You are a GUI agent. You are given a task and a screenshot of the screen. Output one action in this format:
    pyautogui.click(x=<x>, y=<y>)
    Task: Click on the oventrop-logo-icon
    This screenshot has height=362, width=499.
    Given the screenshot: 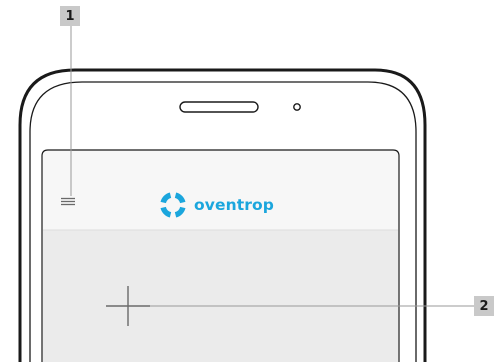 What is the action you would take?
    pyautogui.click(x=173, y=205)
    